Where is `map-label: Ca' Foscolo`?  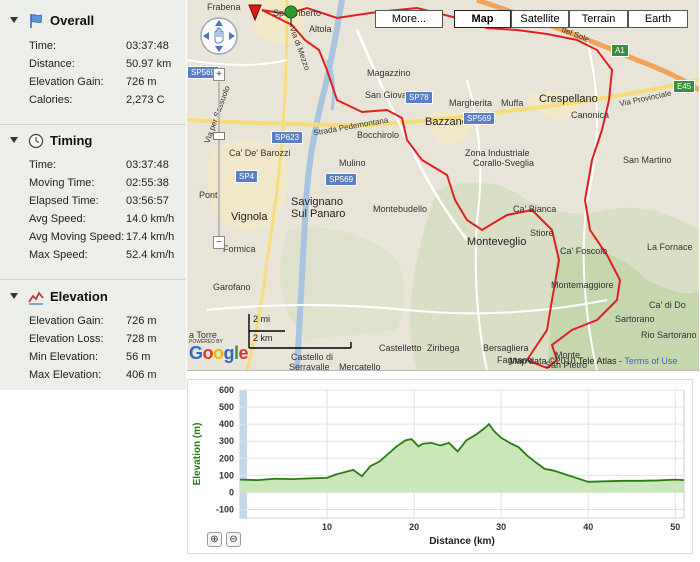 map-label: Ca' Foscolo is located at coordinates (584, 251).